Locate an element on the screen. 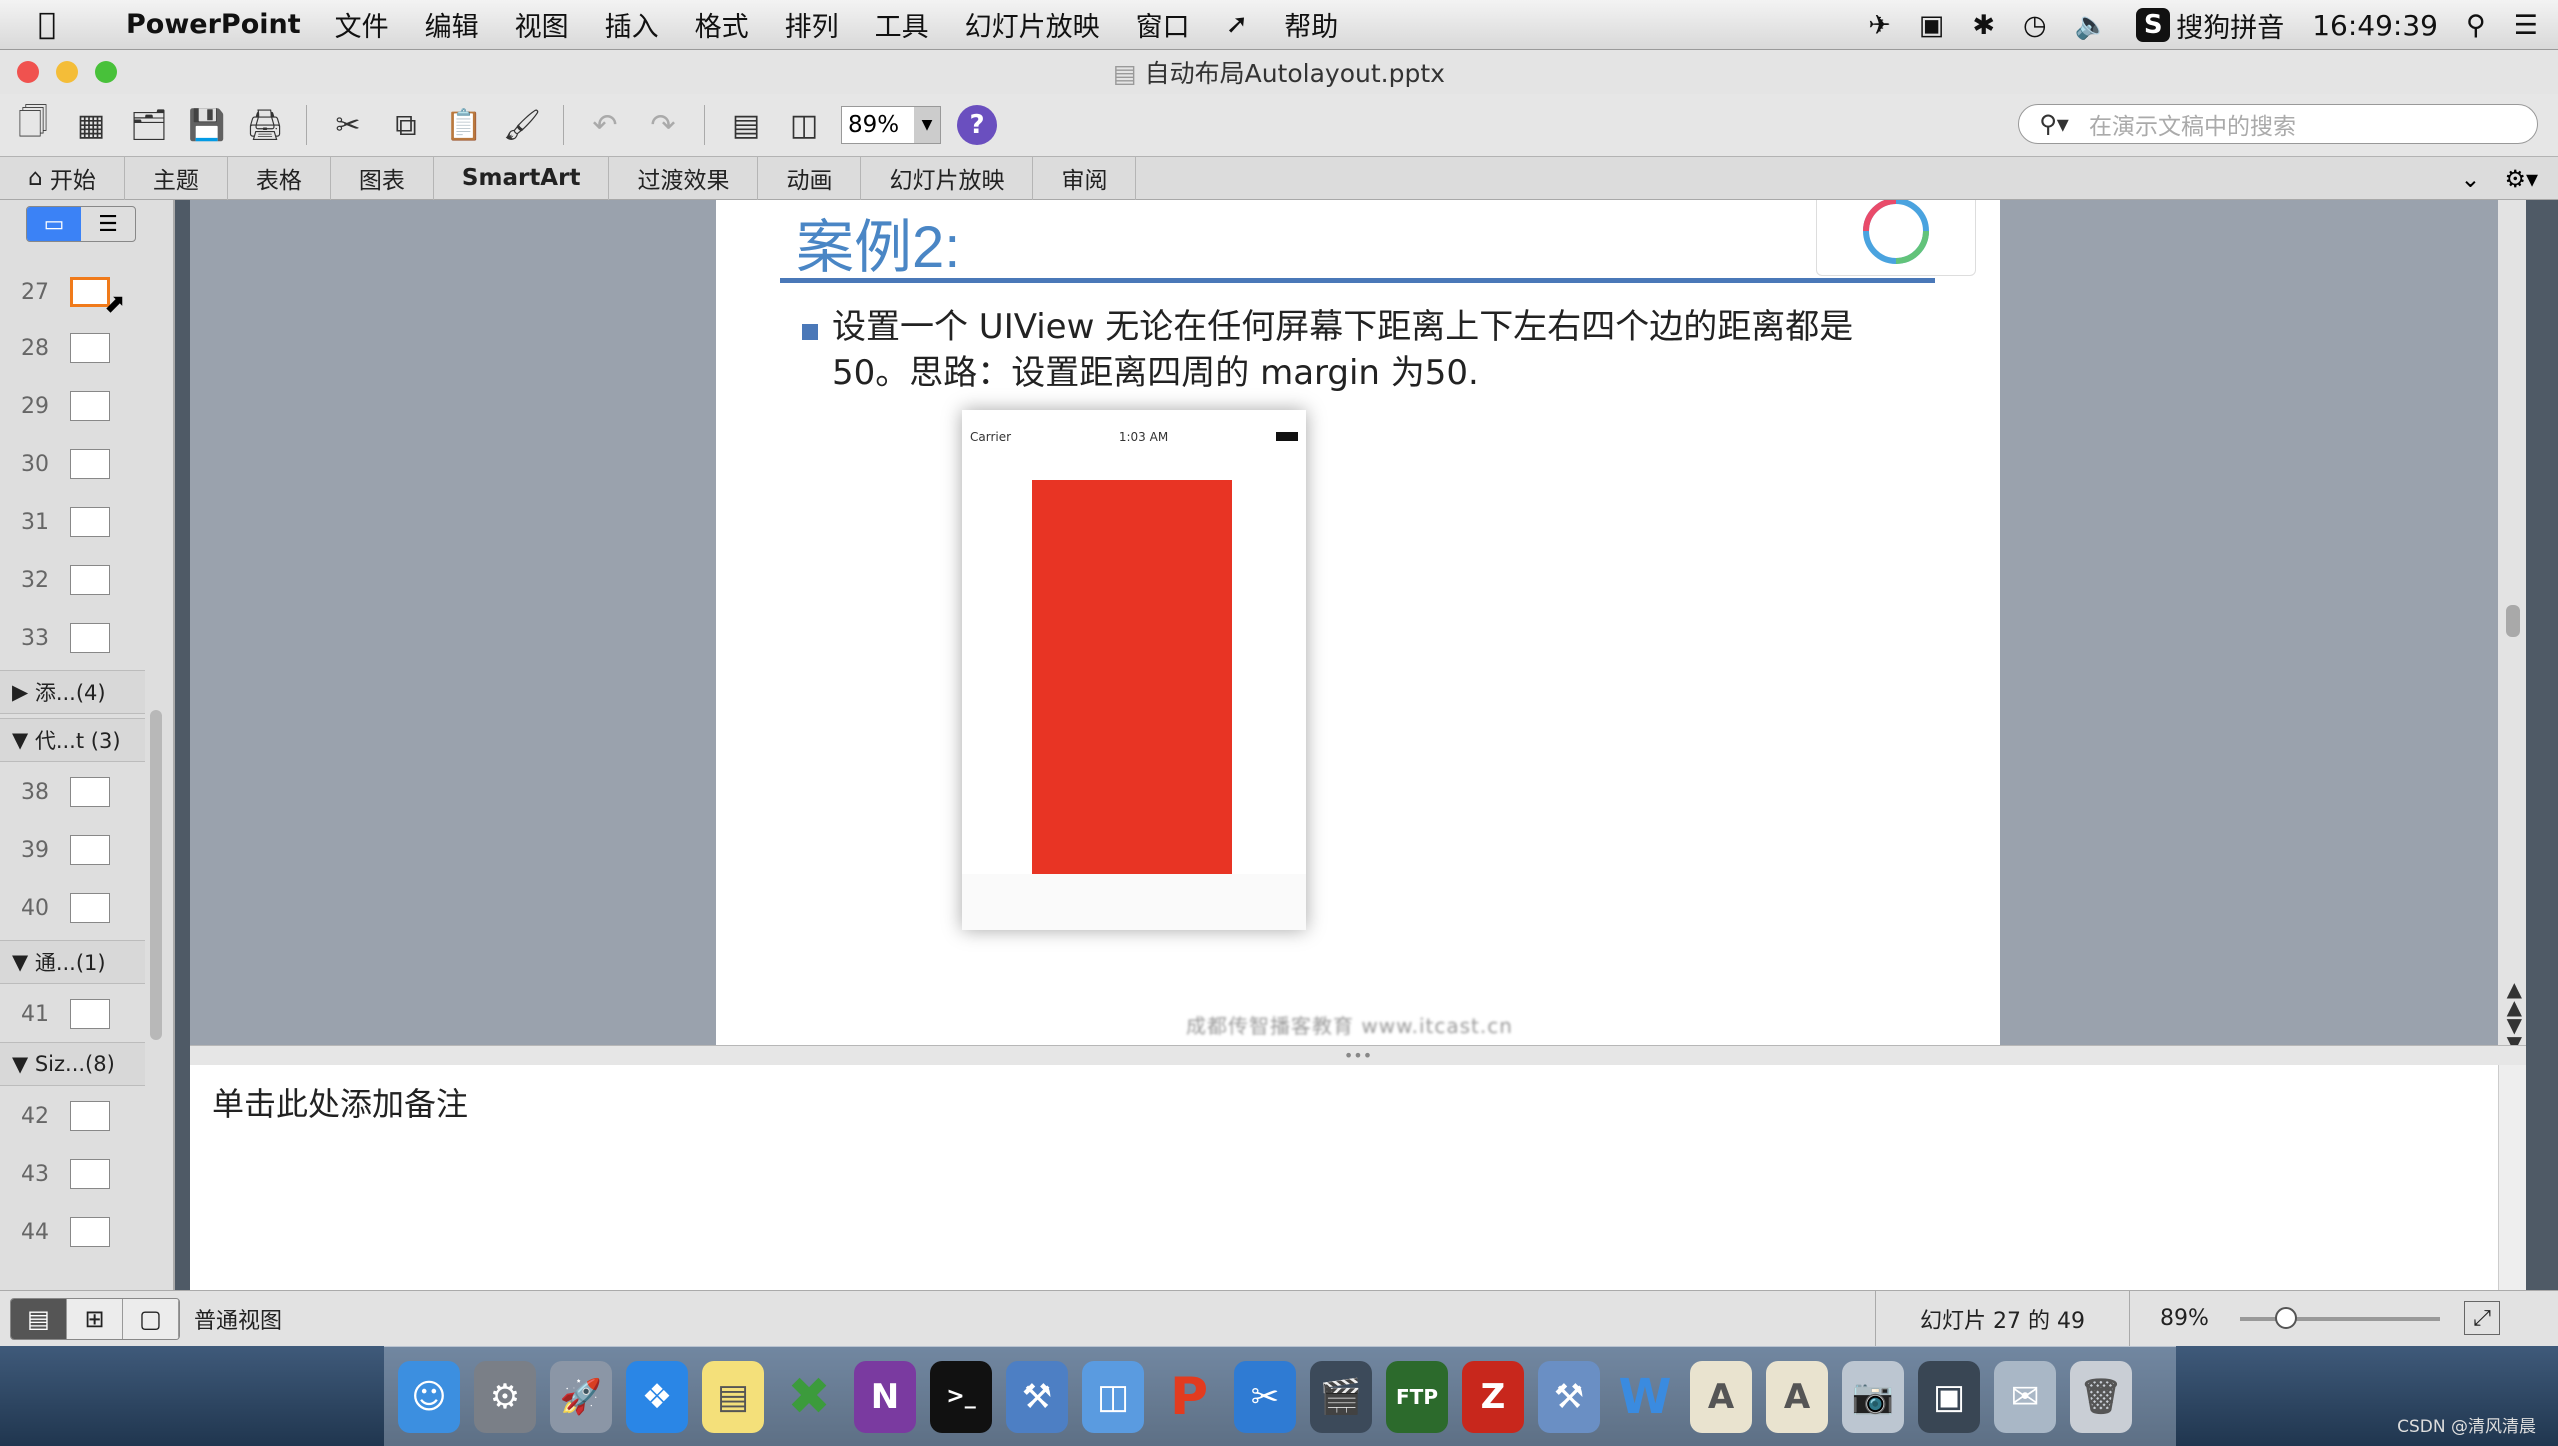 The width and height of the screenshot is (2558, 1446). slide-title: 案例2: is located at coordinates (878, 242).